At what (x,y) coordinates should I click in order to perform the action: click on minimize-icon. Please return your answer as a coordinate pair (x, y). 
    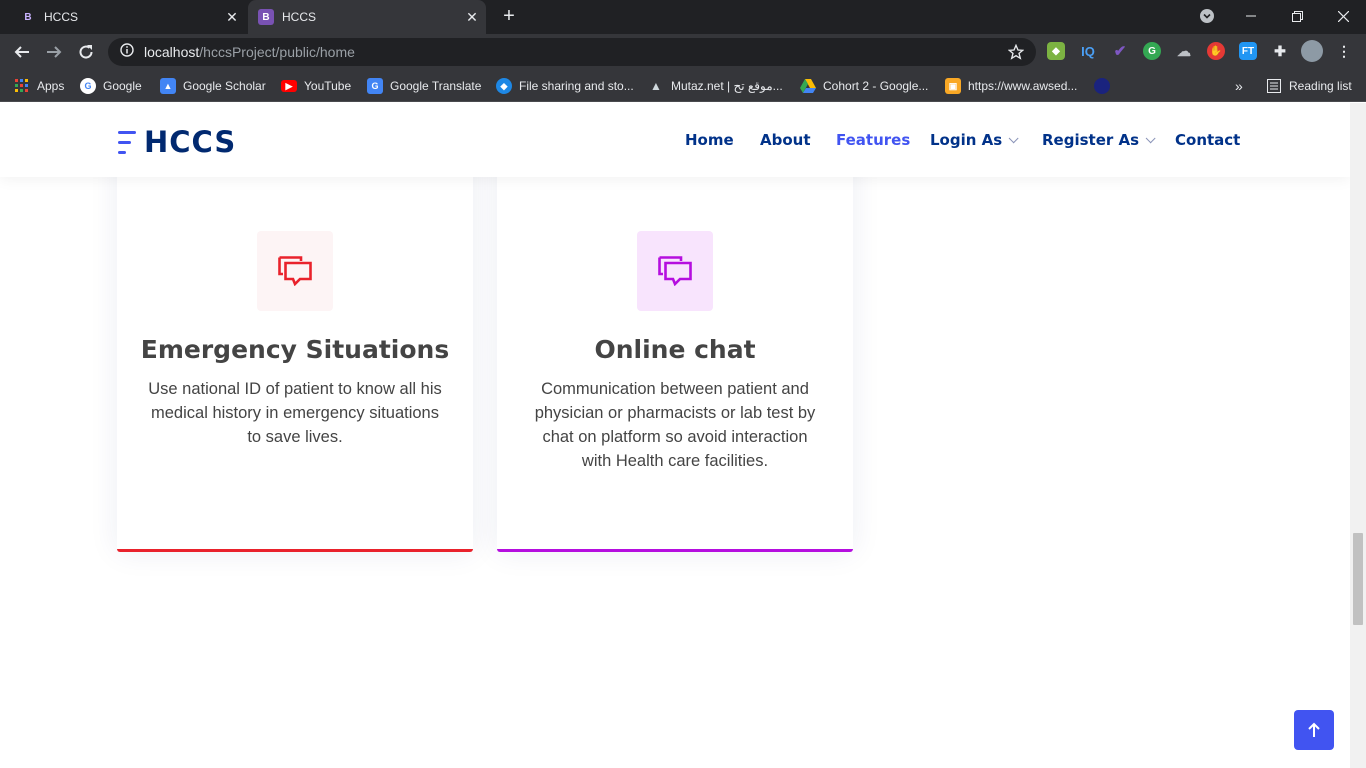
    Looking at the image, I should click on (1251, 16).